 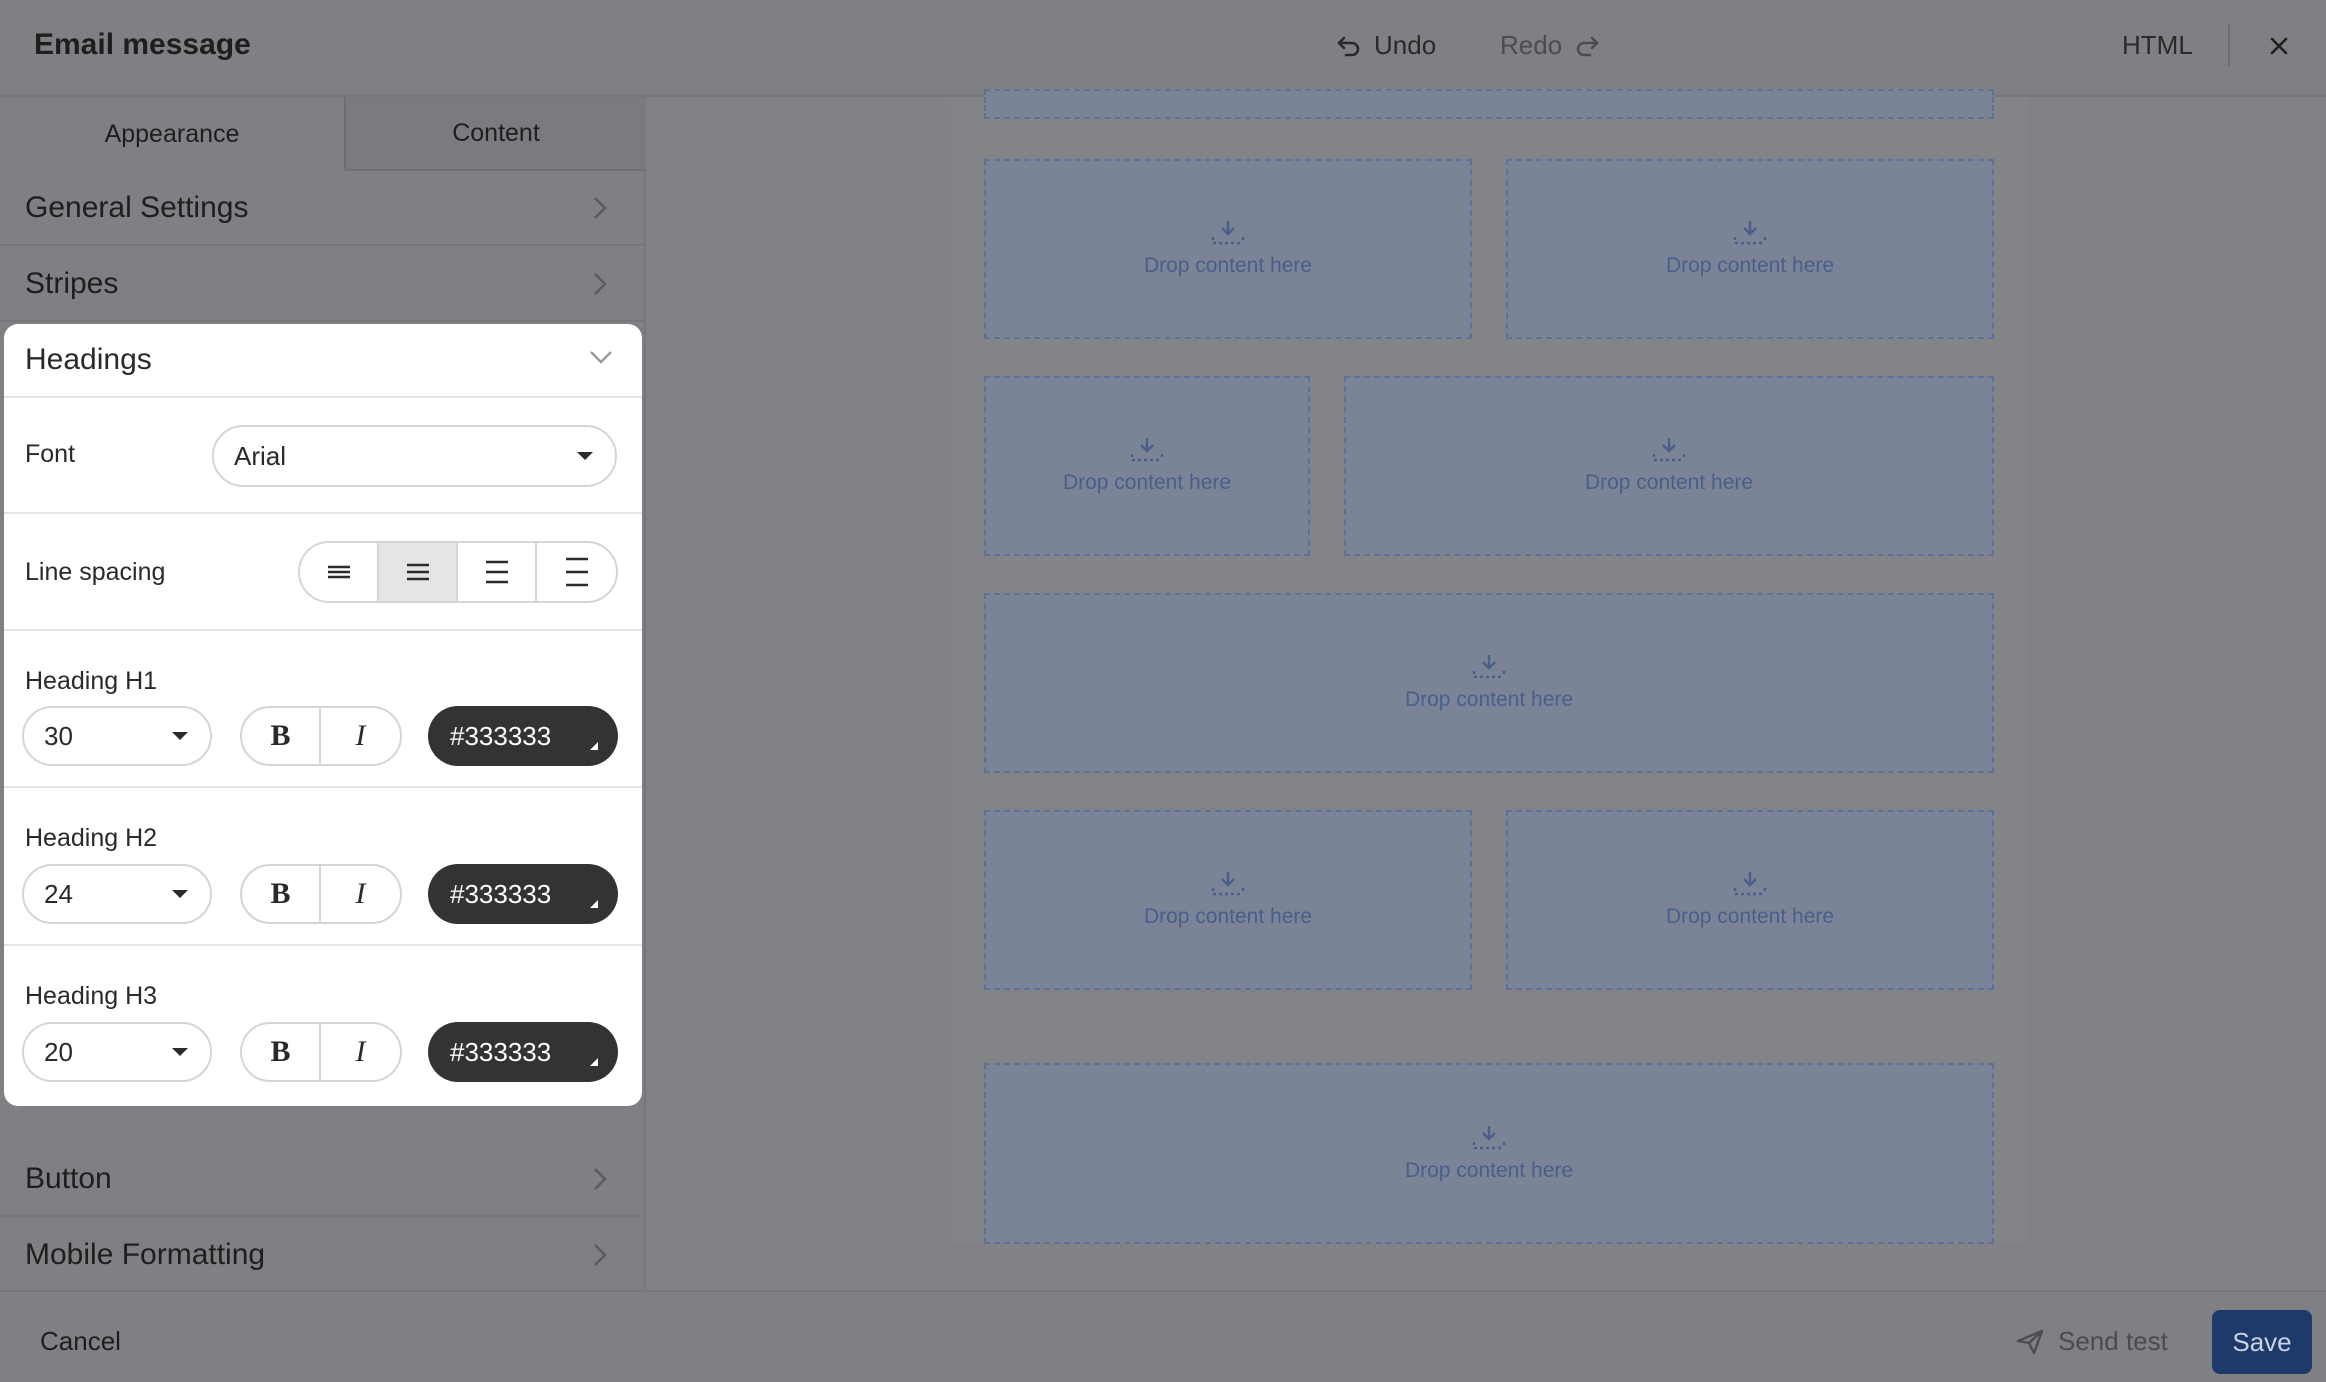 I want to click on section-label: General Settings, so click(x=137, y=207).